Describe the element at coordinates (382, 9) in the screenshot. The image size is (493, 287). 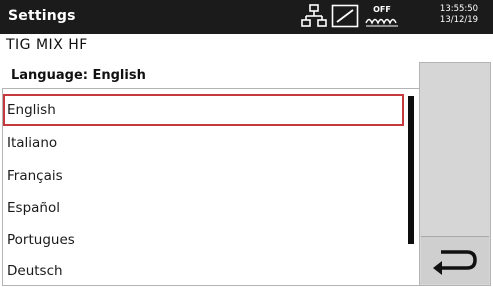
I see `wave-icon-label: OFF` at that location.